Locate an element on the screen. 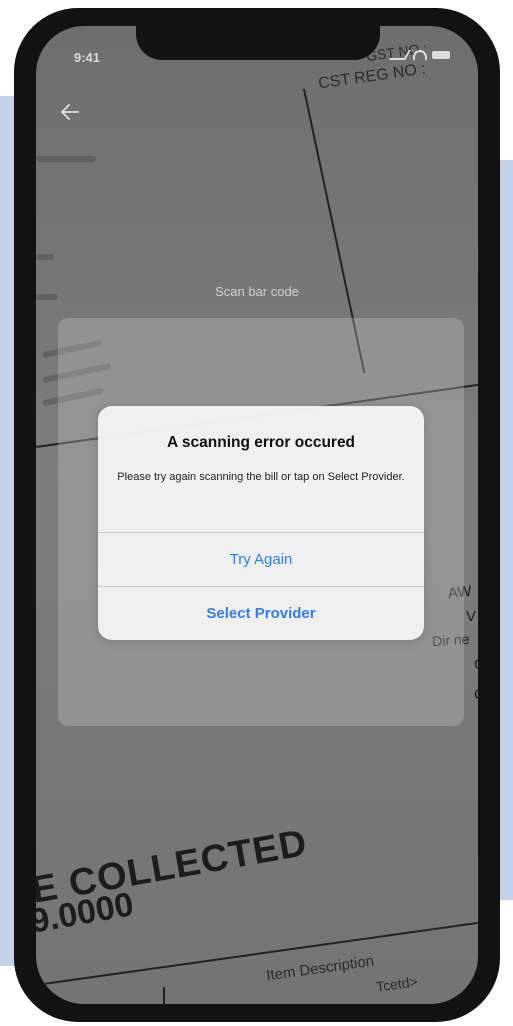  phone-notch is located at coordinates (258, 43).